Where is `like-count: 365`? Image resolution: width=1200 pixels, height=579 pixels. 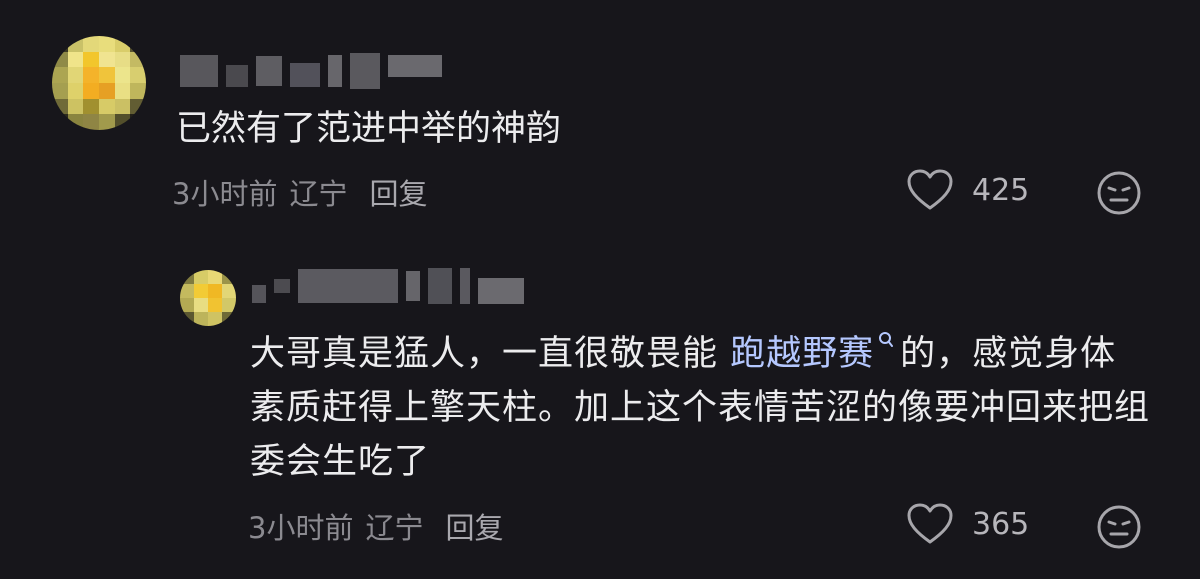
like-count: 365 is located at coordinates (1001, 524).